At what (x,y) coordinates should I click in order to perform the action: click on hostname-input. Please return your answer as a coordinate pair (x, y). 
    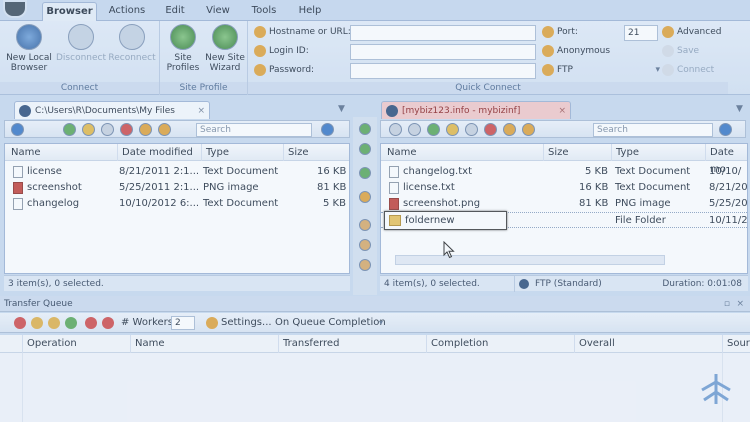
    Looking at the image, I should click on (443, 33).